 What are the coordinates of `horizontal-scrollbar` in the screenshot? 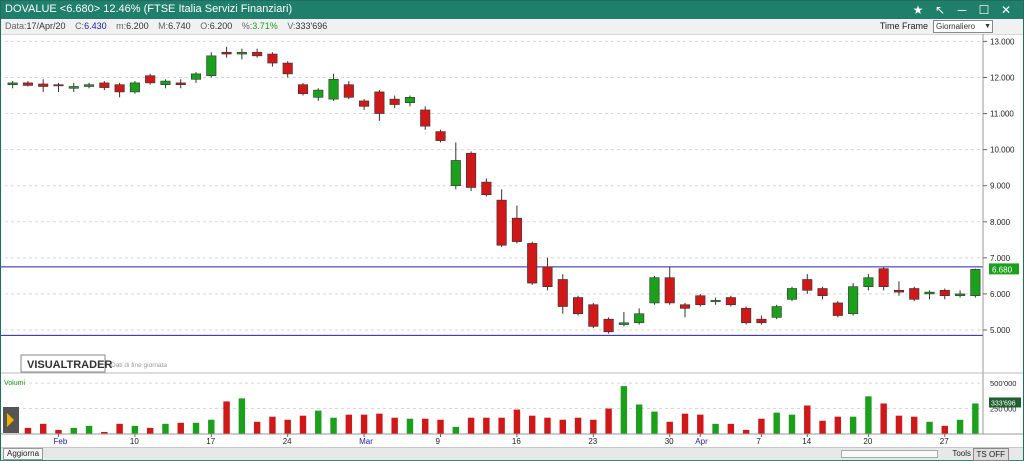 It's located at (889, 454).